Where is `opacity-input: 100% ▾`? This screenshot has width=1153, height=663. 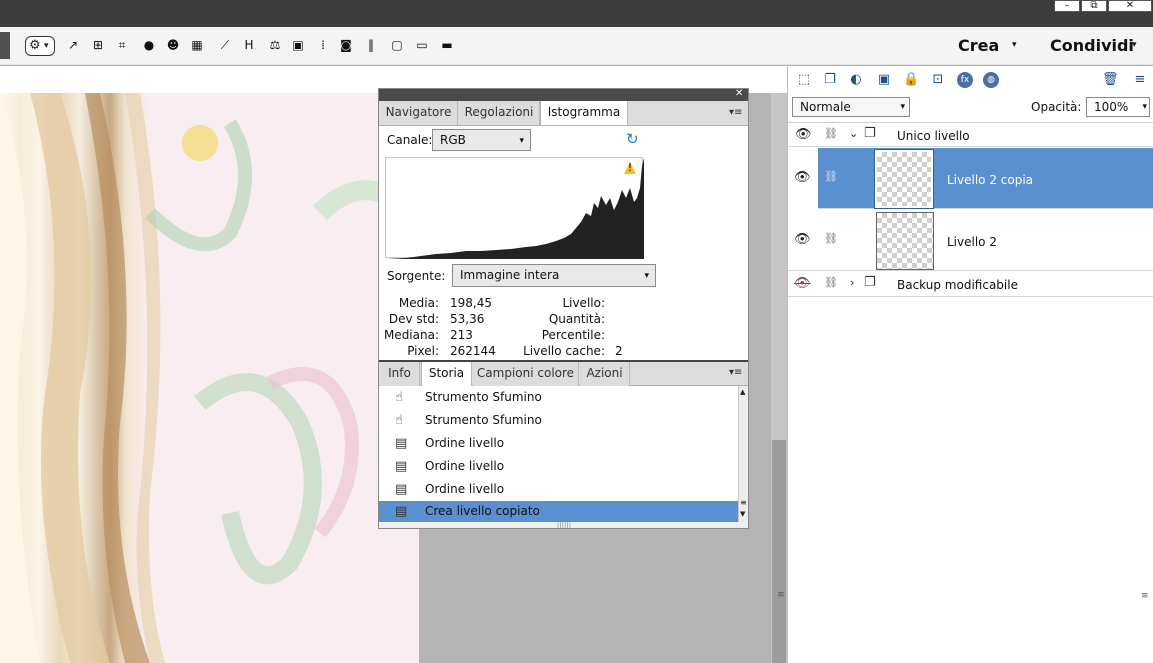
opacity-input: 100% ▾ is located at coordinates (1118, 107).